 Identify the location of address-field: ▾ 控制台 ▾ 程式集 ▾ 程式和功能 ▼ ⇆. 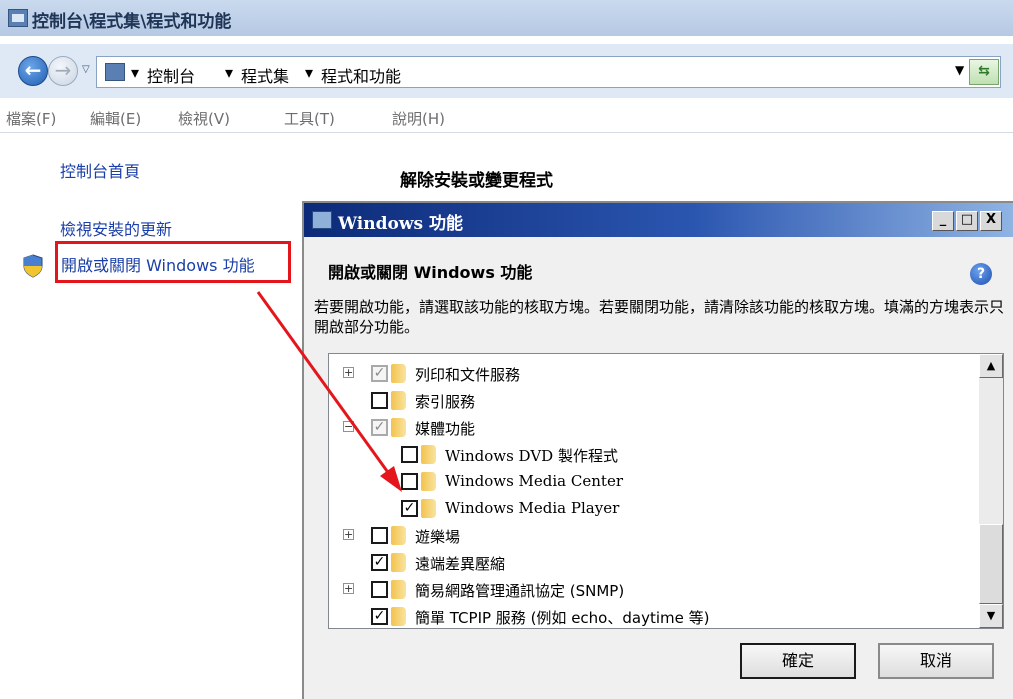
(548, 72).